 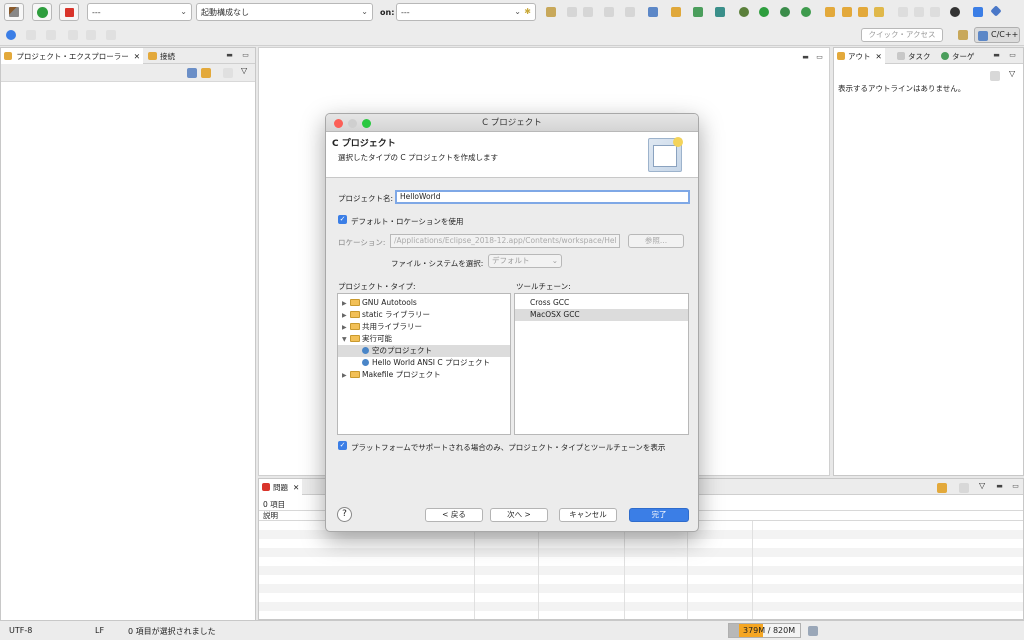 I want to click on debug-icon, so click(x=744, y=12).